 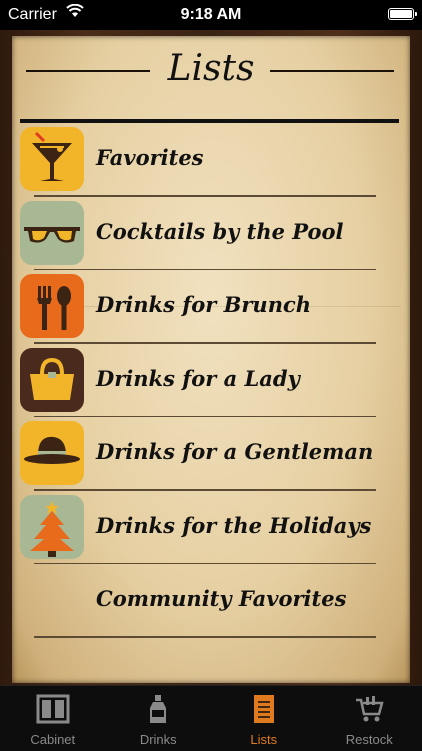 What do you see at coordinates (52, 527) in the screenshot?
I see `christmas-tree-icon` at bounding box center [52, 527].